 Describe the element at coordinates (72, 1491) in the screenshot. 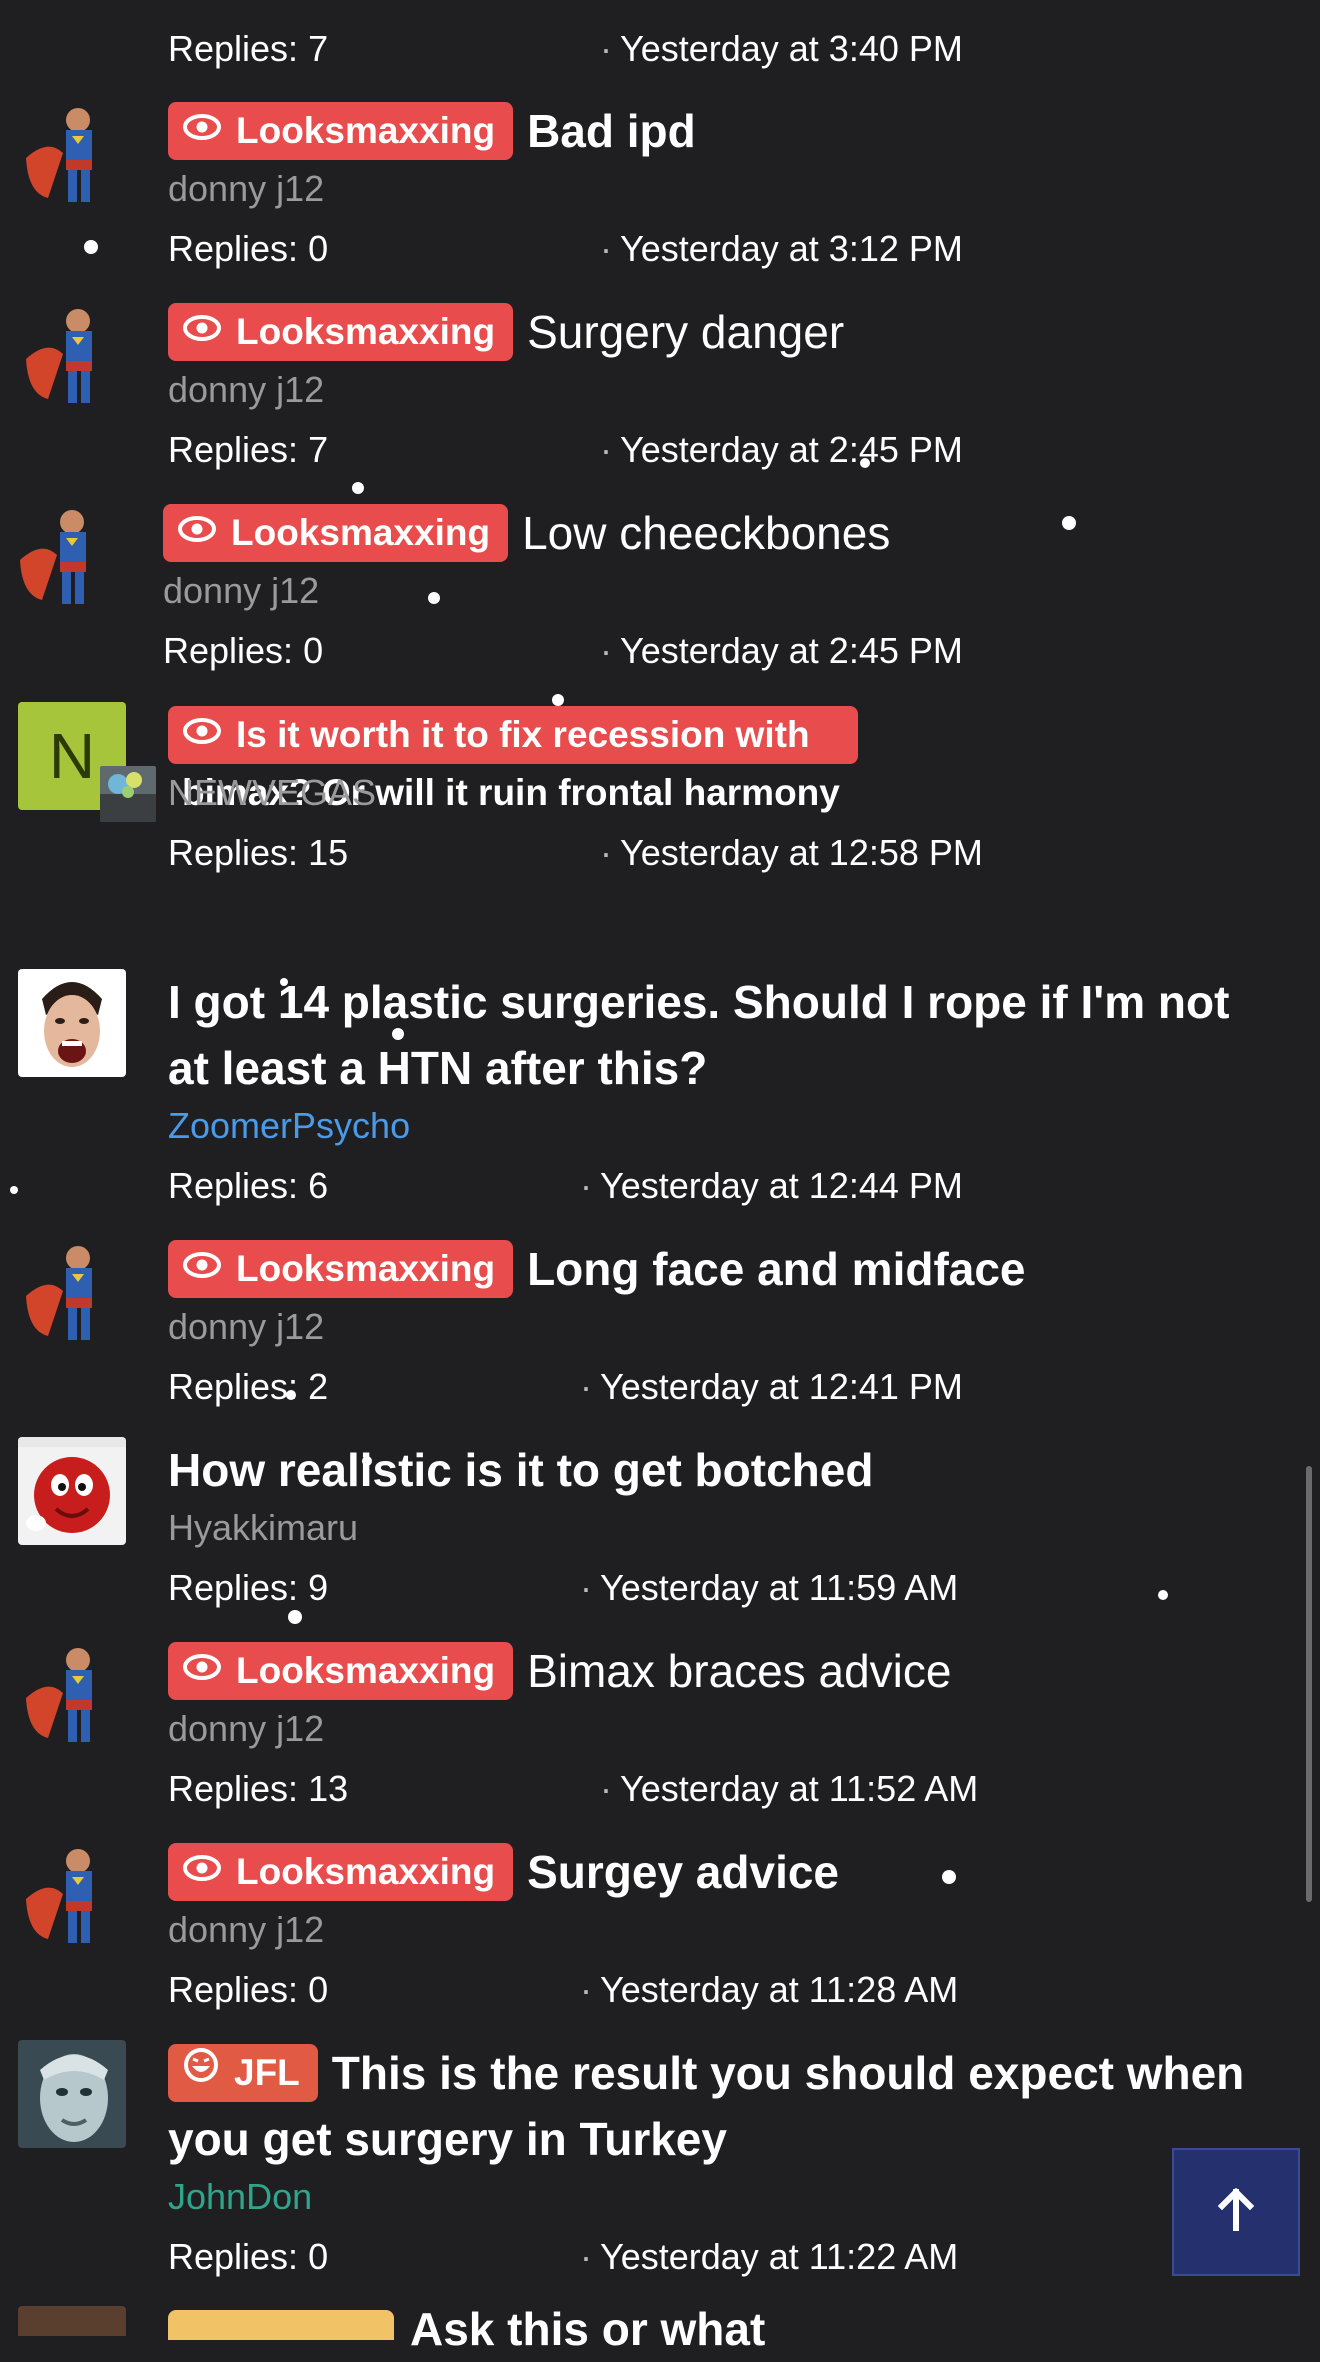

I see `avatar-red-character` at that location.